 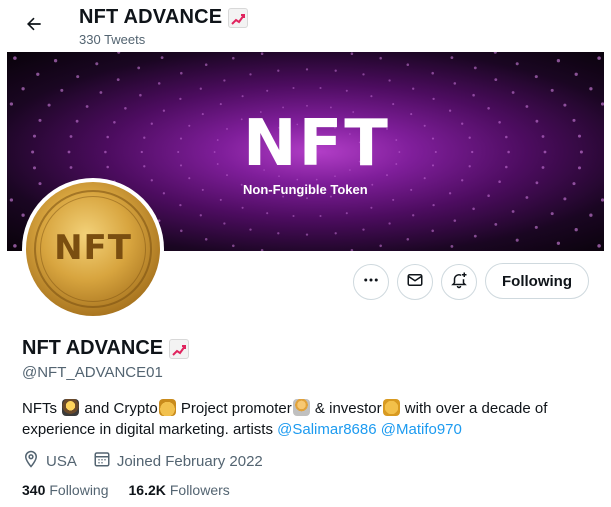 What do you see at coordinates (151, 17) in the screenshot?
I see `header-title-text: NFT ADVANCE` at bounding box center [151, 17].